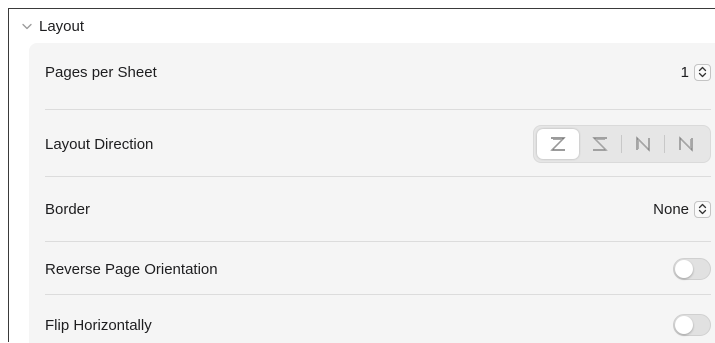 The image size is (715, 343). I want to click on border-popup: None, so click(682, 209).